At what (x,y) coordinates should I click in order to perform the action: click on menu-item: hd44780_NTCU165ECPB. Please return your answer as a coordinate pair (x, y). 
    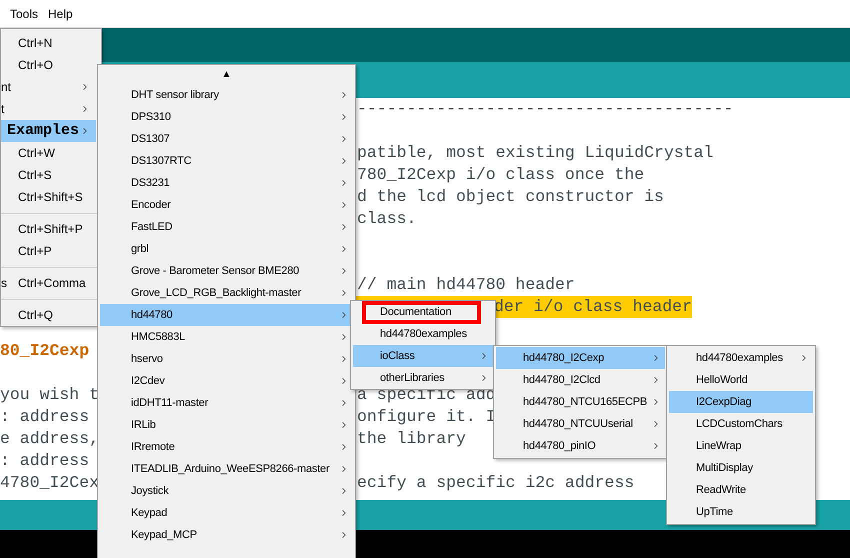
    Looking at the image, I should click on (580, 402).